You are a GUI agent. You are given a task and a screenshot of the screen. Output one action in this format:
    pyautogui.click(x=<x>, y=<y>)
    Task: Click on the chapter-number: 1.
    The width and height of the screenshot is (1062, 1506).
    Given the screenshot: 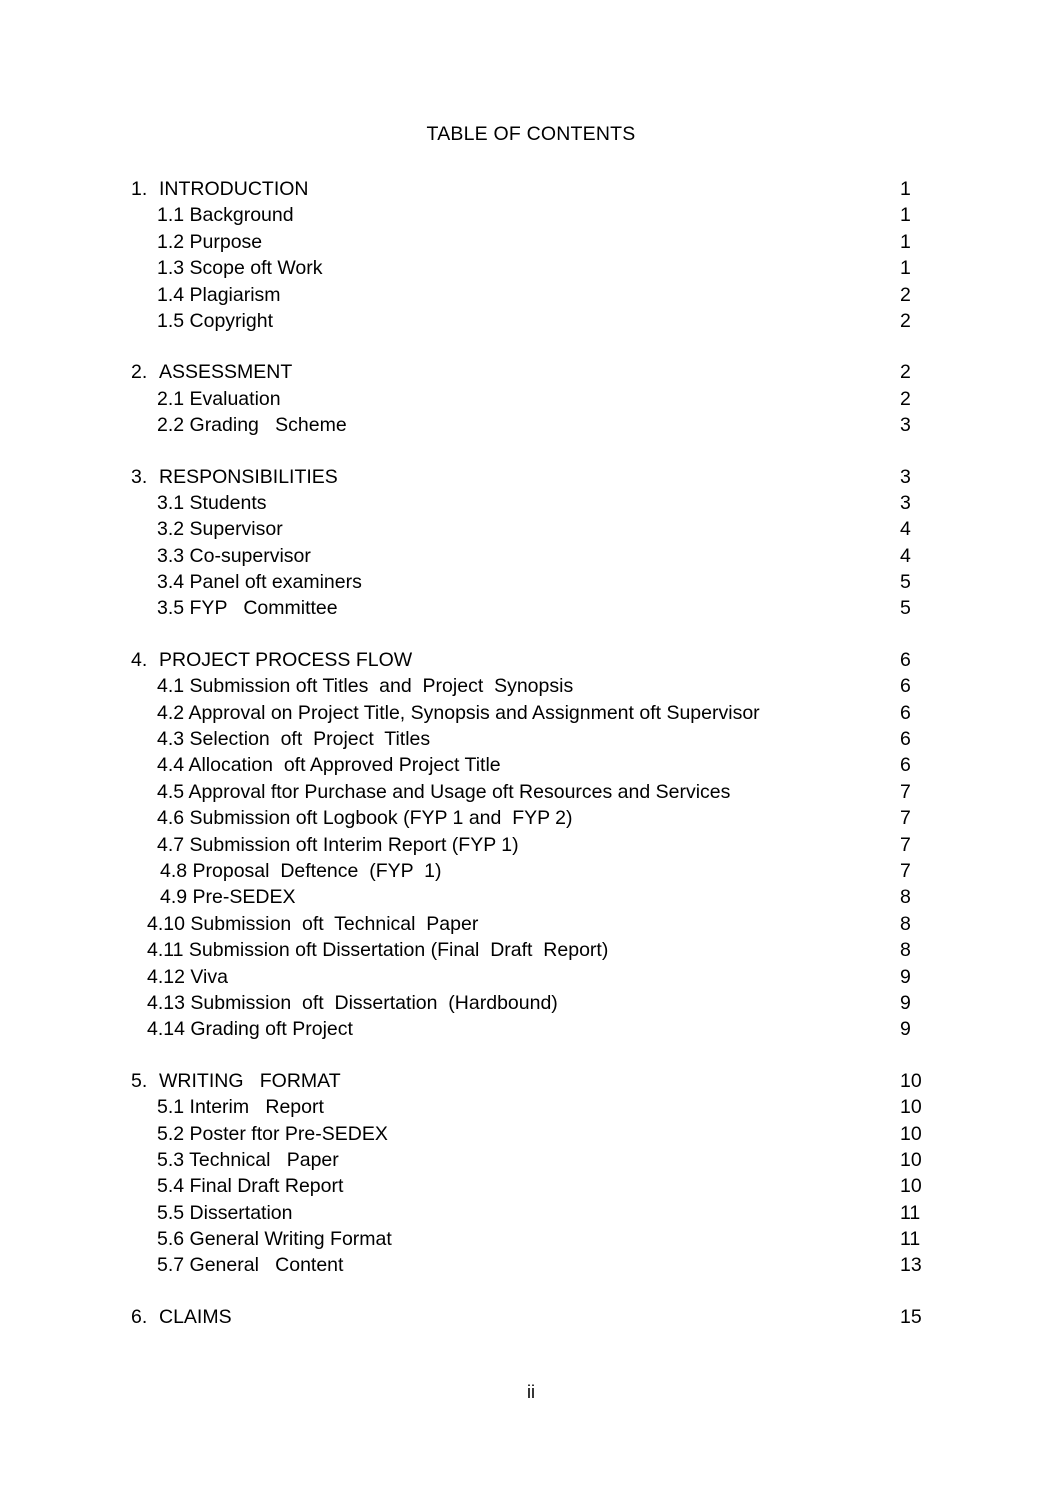 What is the action you would take?
    pyautogui.click(x=139, y=189)
    